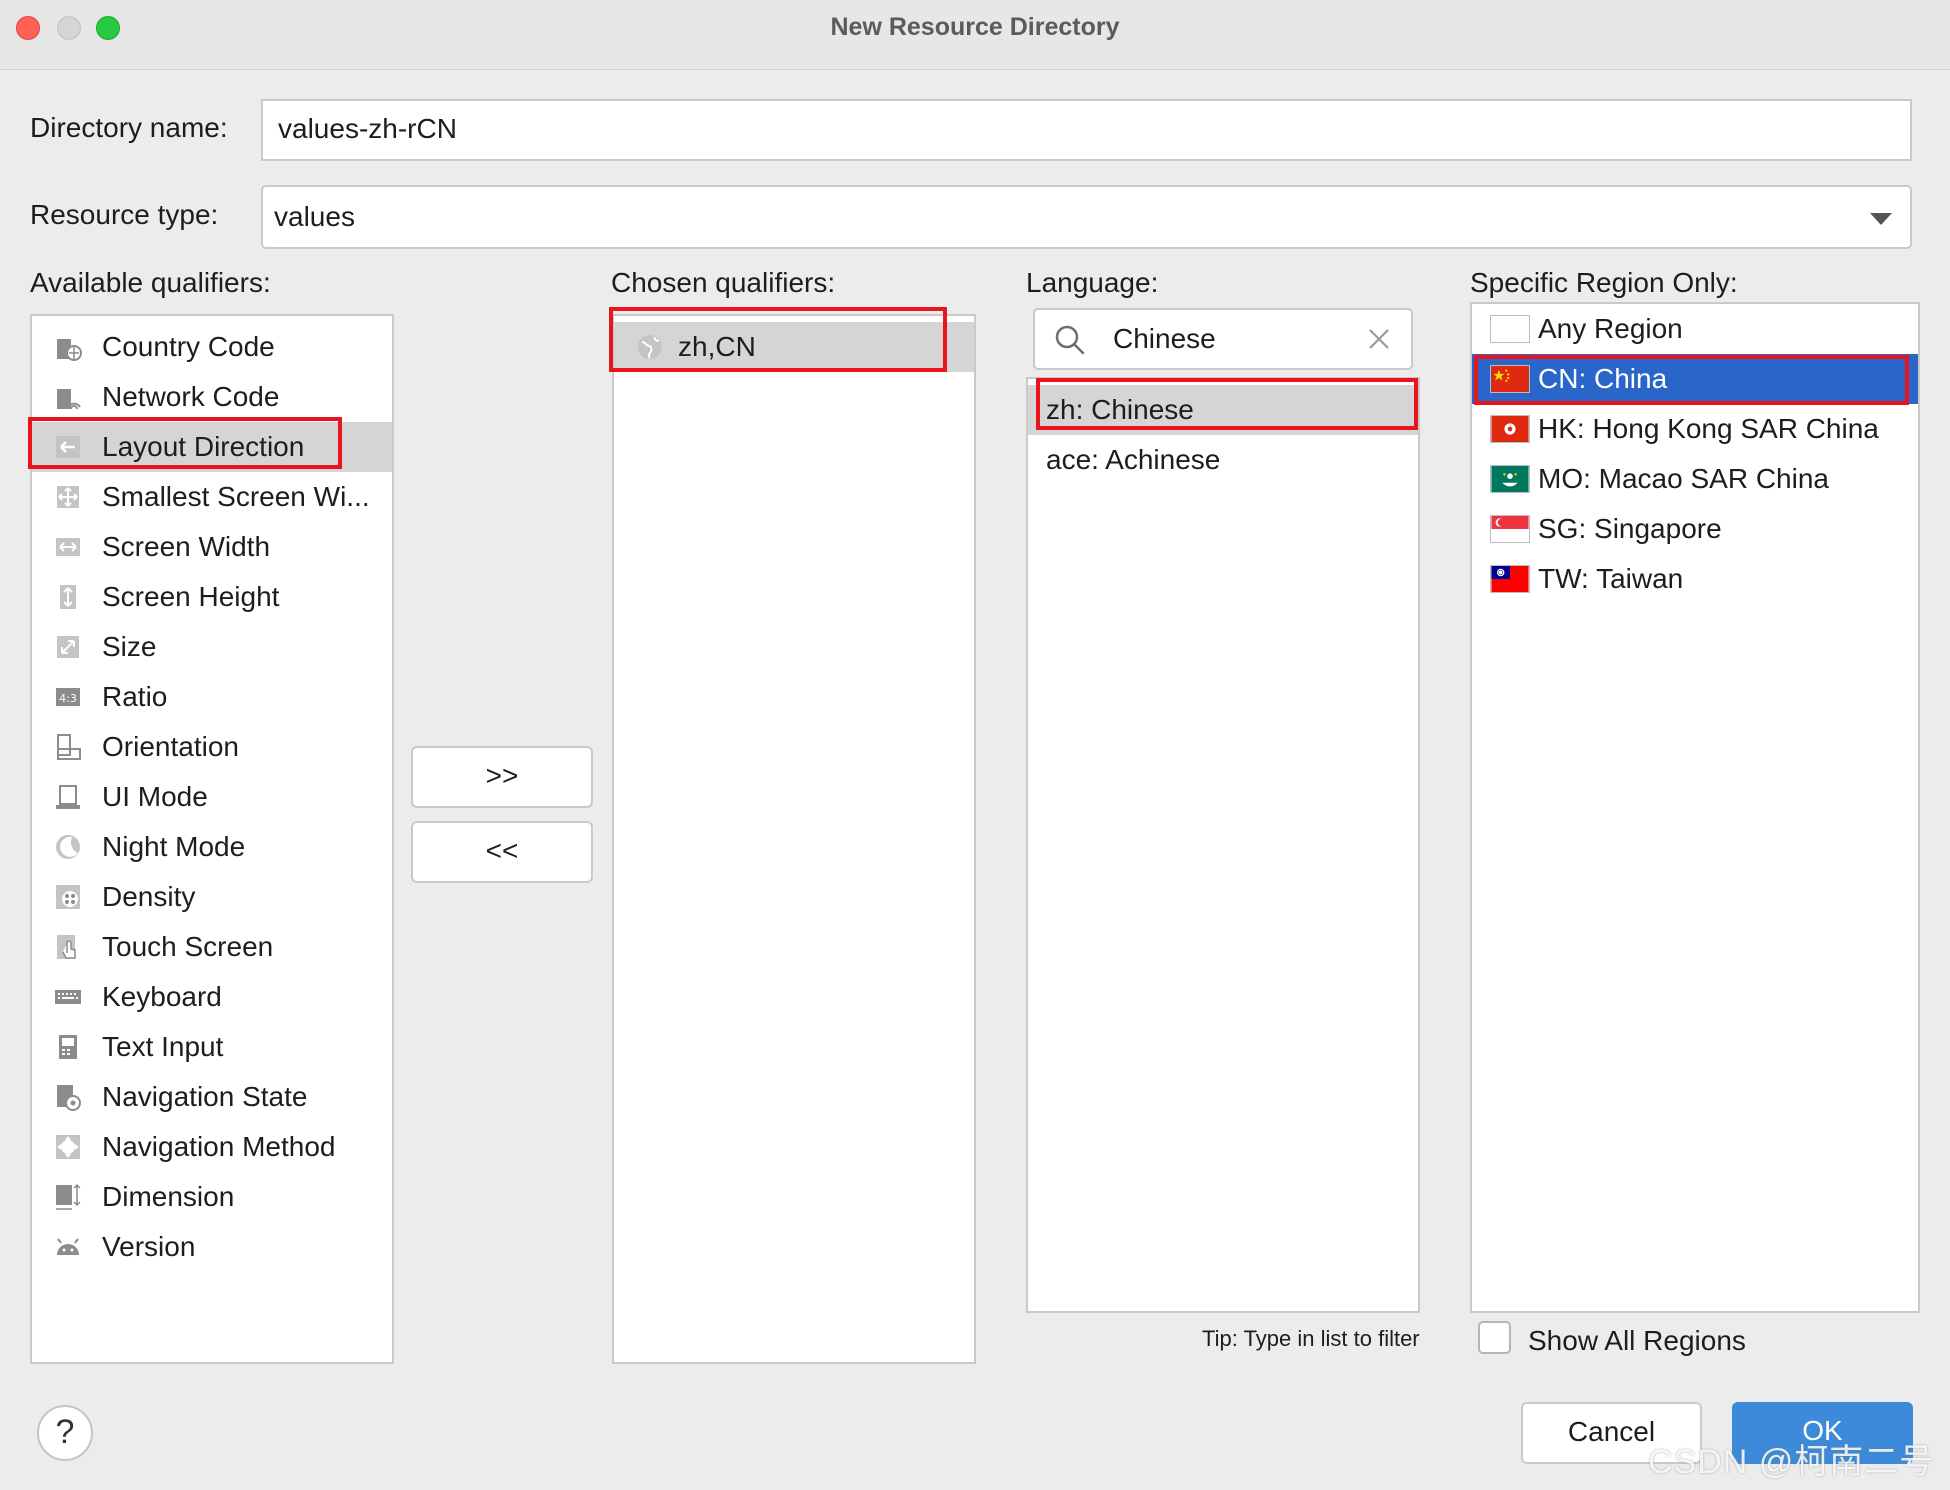 The width and height of the screenshot is (1950, 1490). Describe the element at coordinates (1881, 219) in the screenshot. I see `chevron-down-icon` at that location.